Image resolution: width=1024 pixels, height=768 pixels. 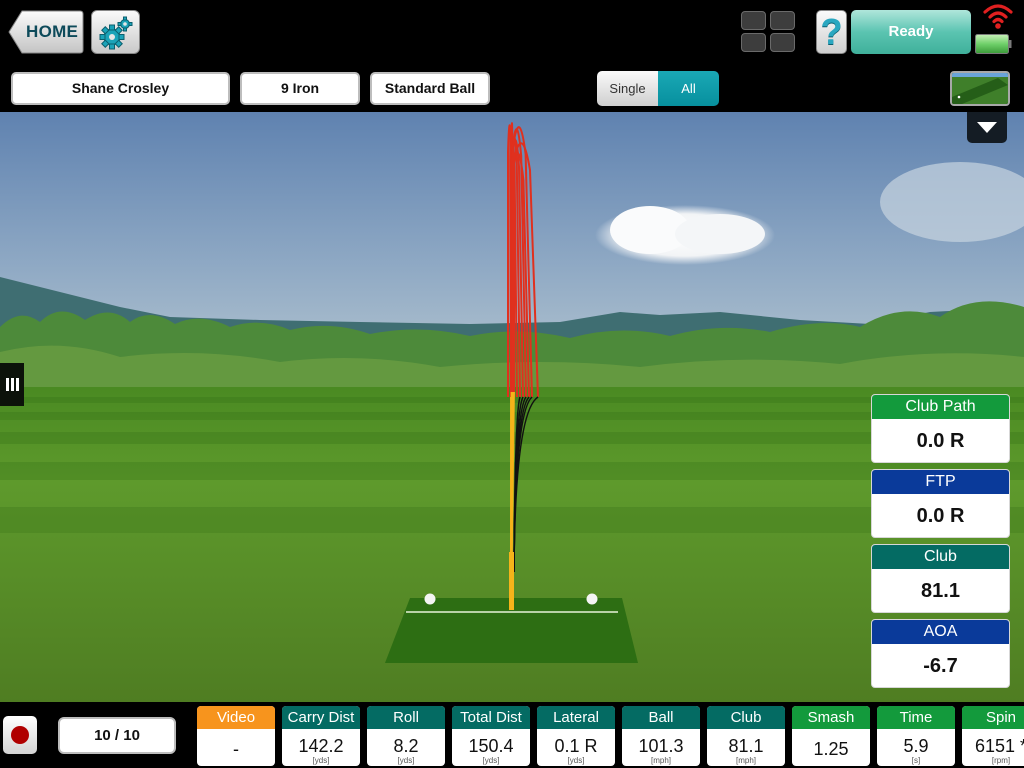 I want to click on side-panel-handle, so click(x=12, y=384).